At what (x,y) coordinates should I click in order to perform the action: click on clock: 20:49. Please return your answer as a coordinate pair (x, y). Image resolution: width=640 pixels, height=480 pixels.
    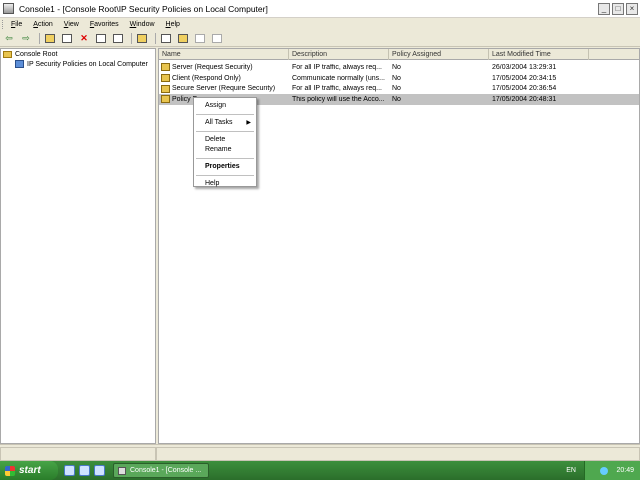
    Looking at the image, I should click on (625, 470).